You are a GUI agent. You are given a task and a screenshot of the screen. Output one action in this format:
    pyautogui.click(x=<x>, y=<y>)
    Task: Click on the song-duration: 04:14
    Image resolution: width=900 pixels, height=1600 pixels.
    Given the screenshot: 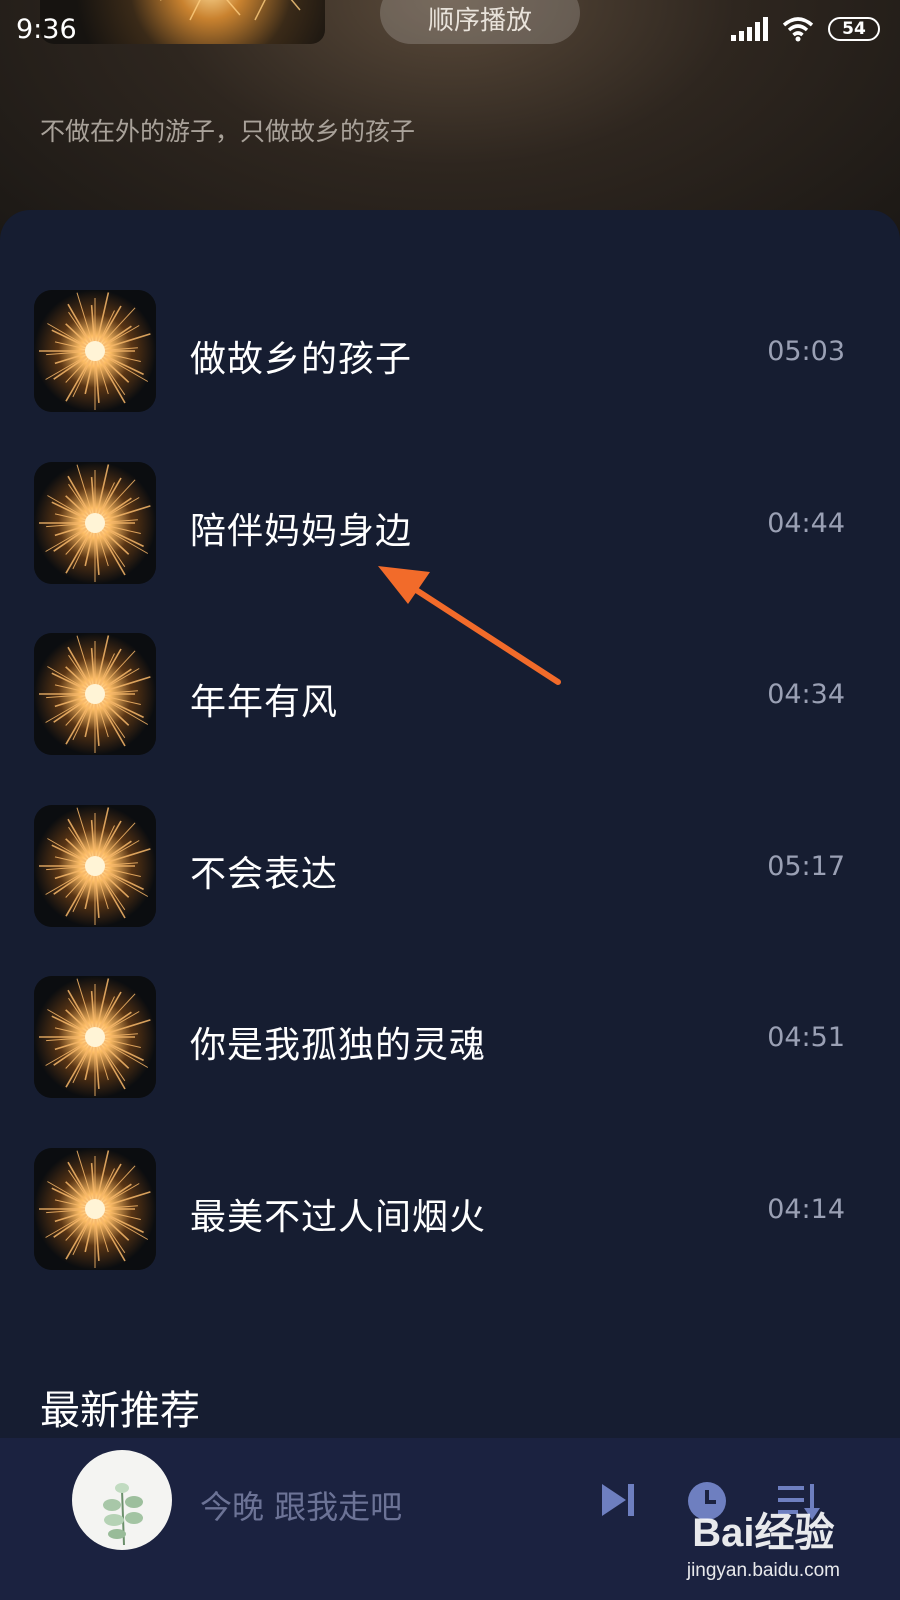 What is the action you would take?
    pyautogui.click(x=806, y=1209)
    